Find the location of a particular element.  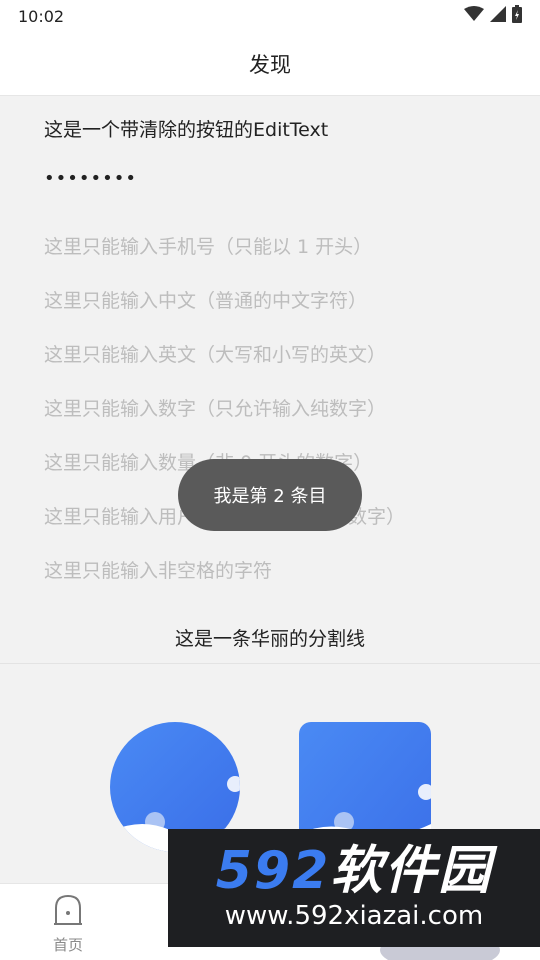

english-input: 这里只能输入英文（大写和小写的英文） is located at coordinates (215, 353).